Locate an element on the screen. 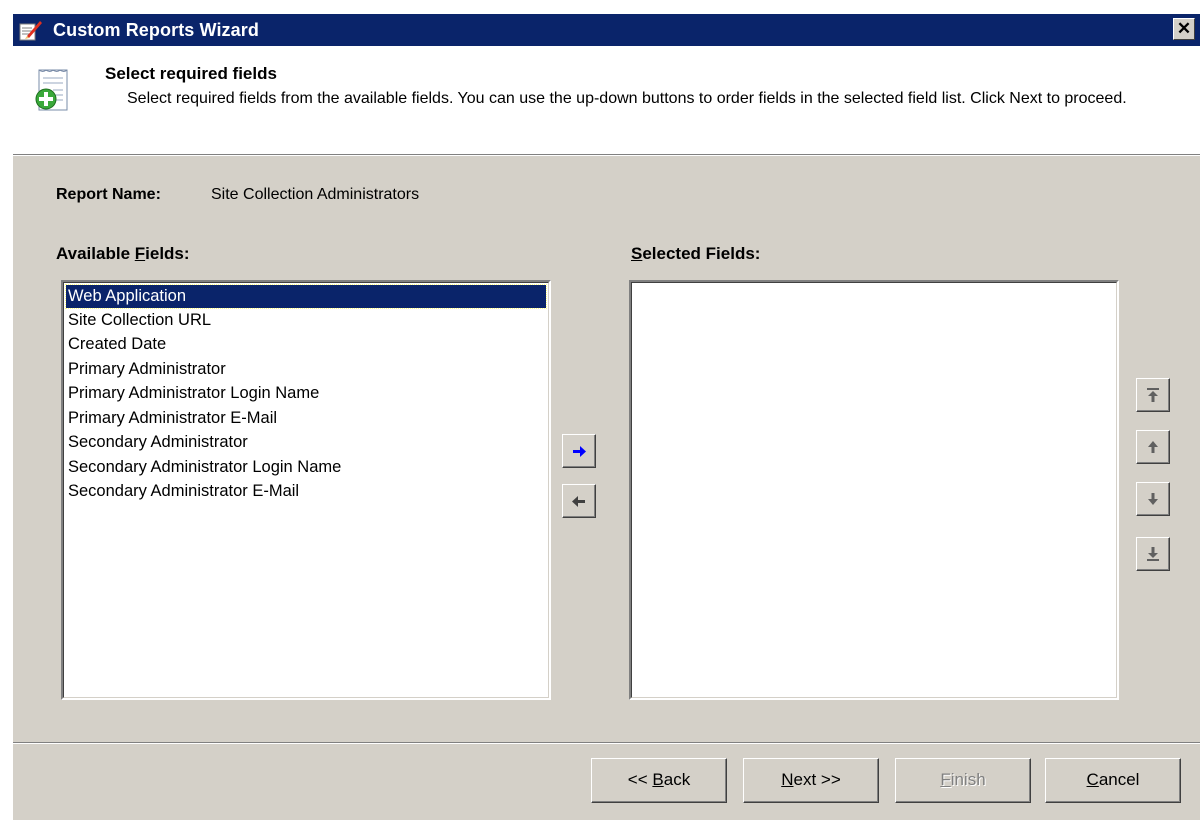 The height and width of the screenshot is (820, 1200). footer-divider-highlight is located at coordinates (606, 743).